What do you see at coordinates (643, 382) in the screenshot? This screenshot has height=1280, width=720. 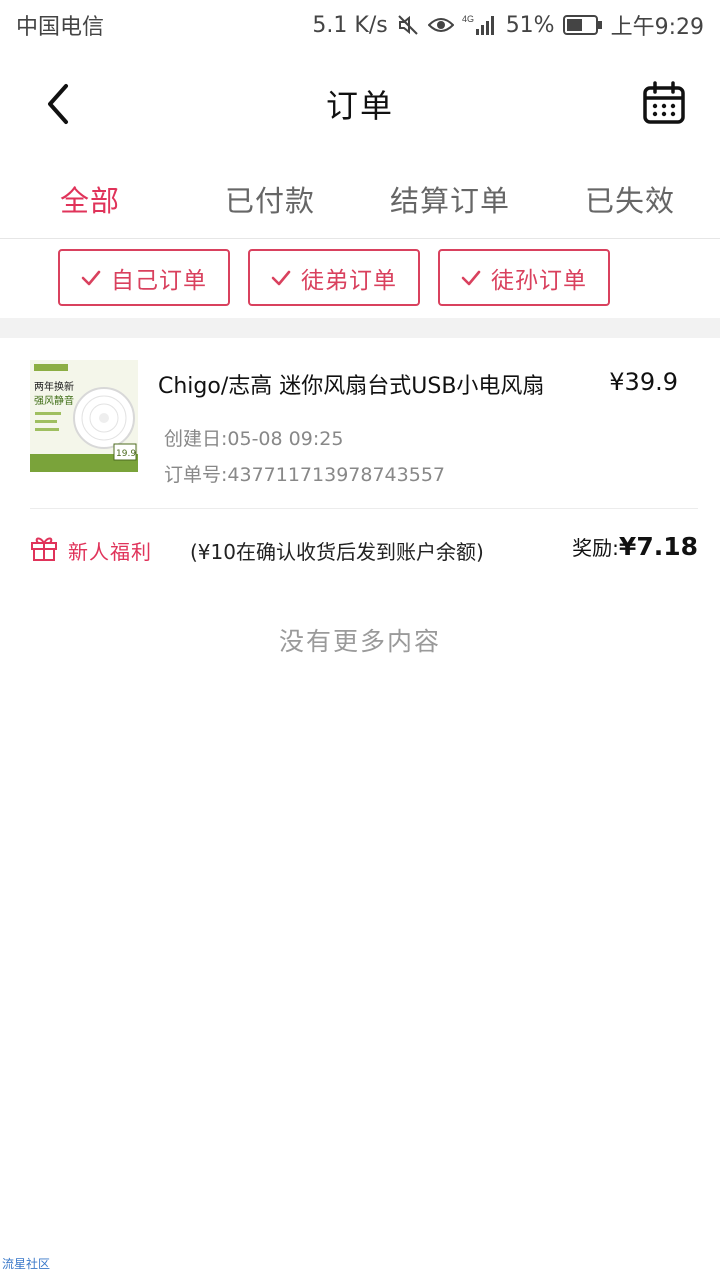 I see `product-price: ¥39.9` at bounding box center [643, 382].